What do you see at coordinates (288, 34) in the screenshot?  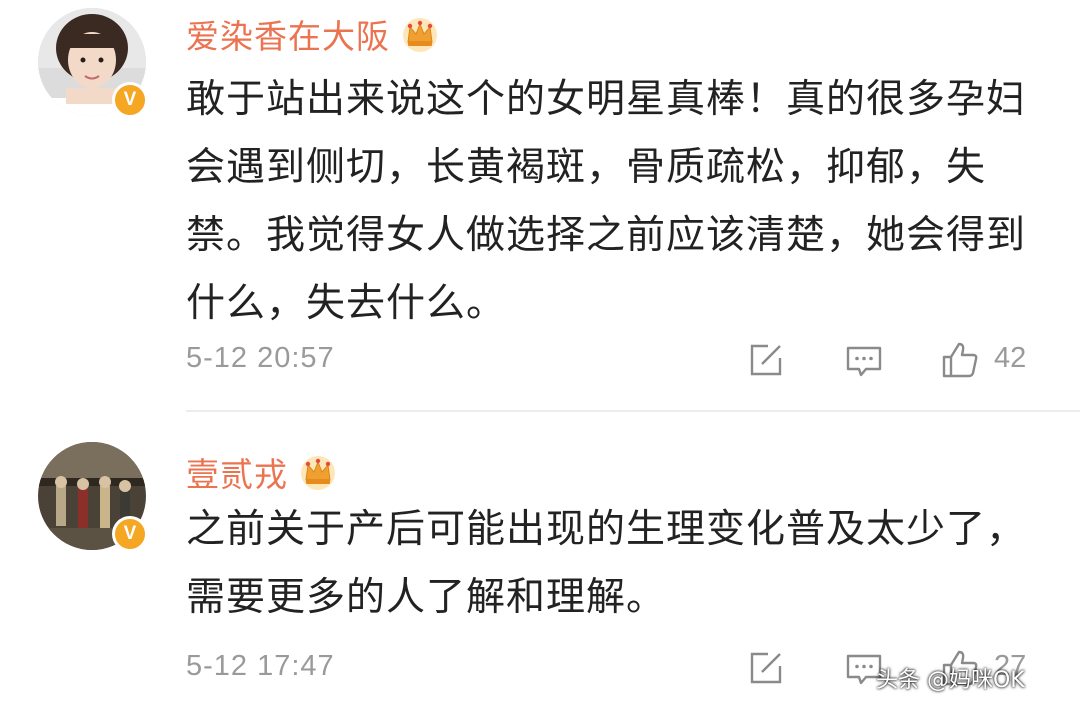 I see `username-text: 爱染香在大阪` at bounding box center [288, 34].